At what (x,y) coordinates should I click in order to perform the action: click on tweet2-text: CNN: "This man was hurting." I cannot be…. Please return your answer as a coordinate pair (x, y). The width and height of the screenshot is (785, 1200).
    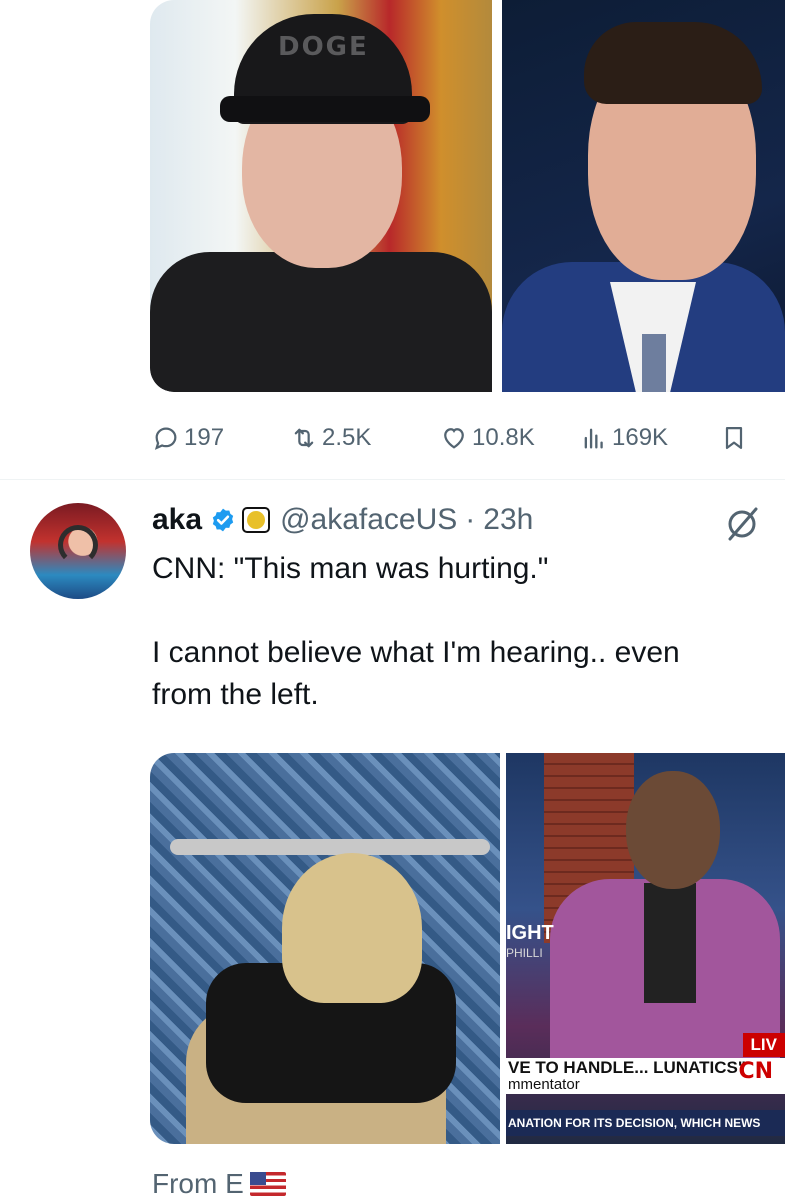
    Looking at the image, I should click on (468, 632).